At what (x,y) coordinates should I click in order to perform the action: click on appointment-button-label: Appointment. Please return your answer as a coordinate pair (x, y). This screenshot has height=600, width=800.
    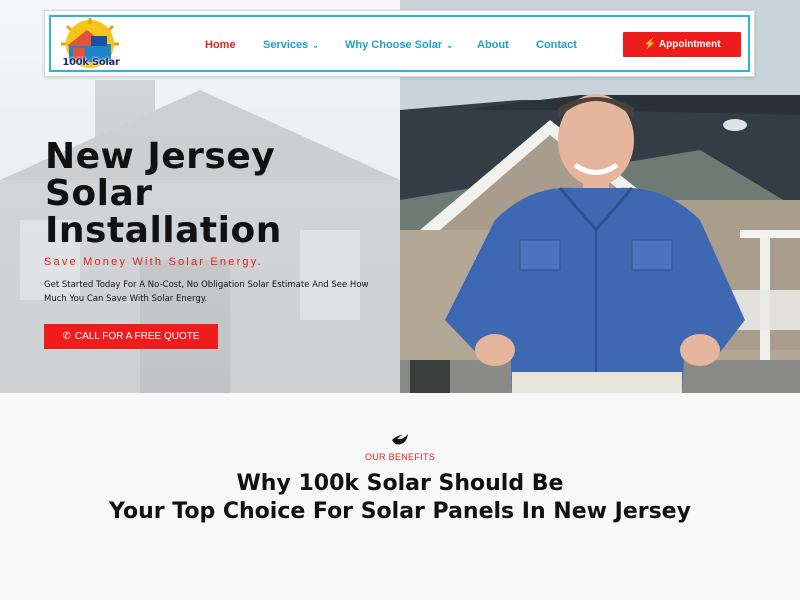
    Looking at the image, I should click on (689, 44).